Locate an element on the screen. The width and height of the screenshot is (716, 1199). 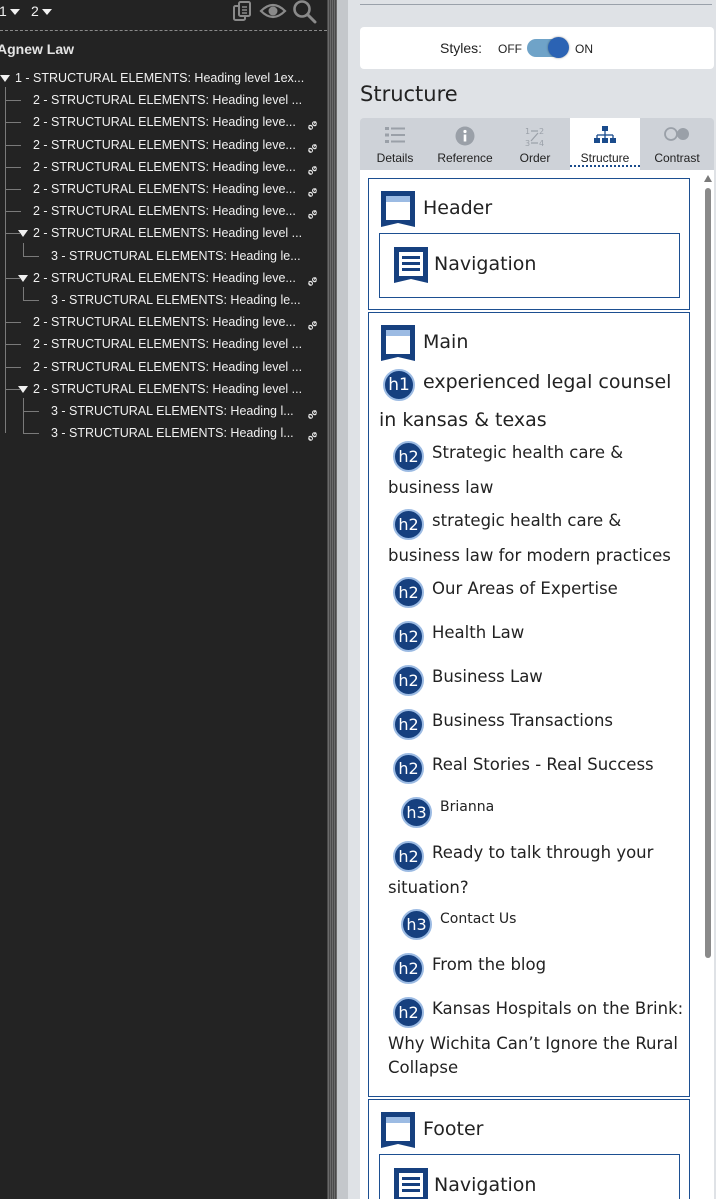
styles-toggle is located at coordinates (548, 47).